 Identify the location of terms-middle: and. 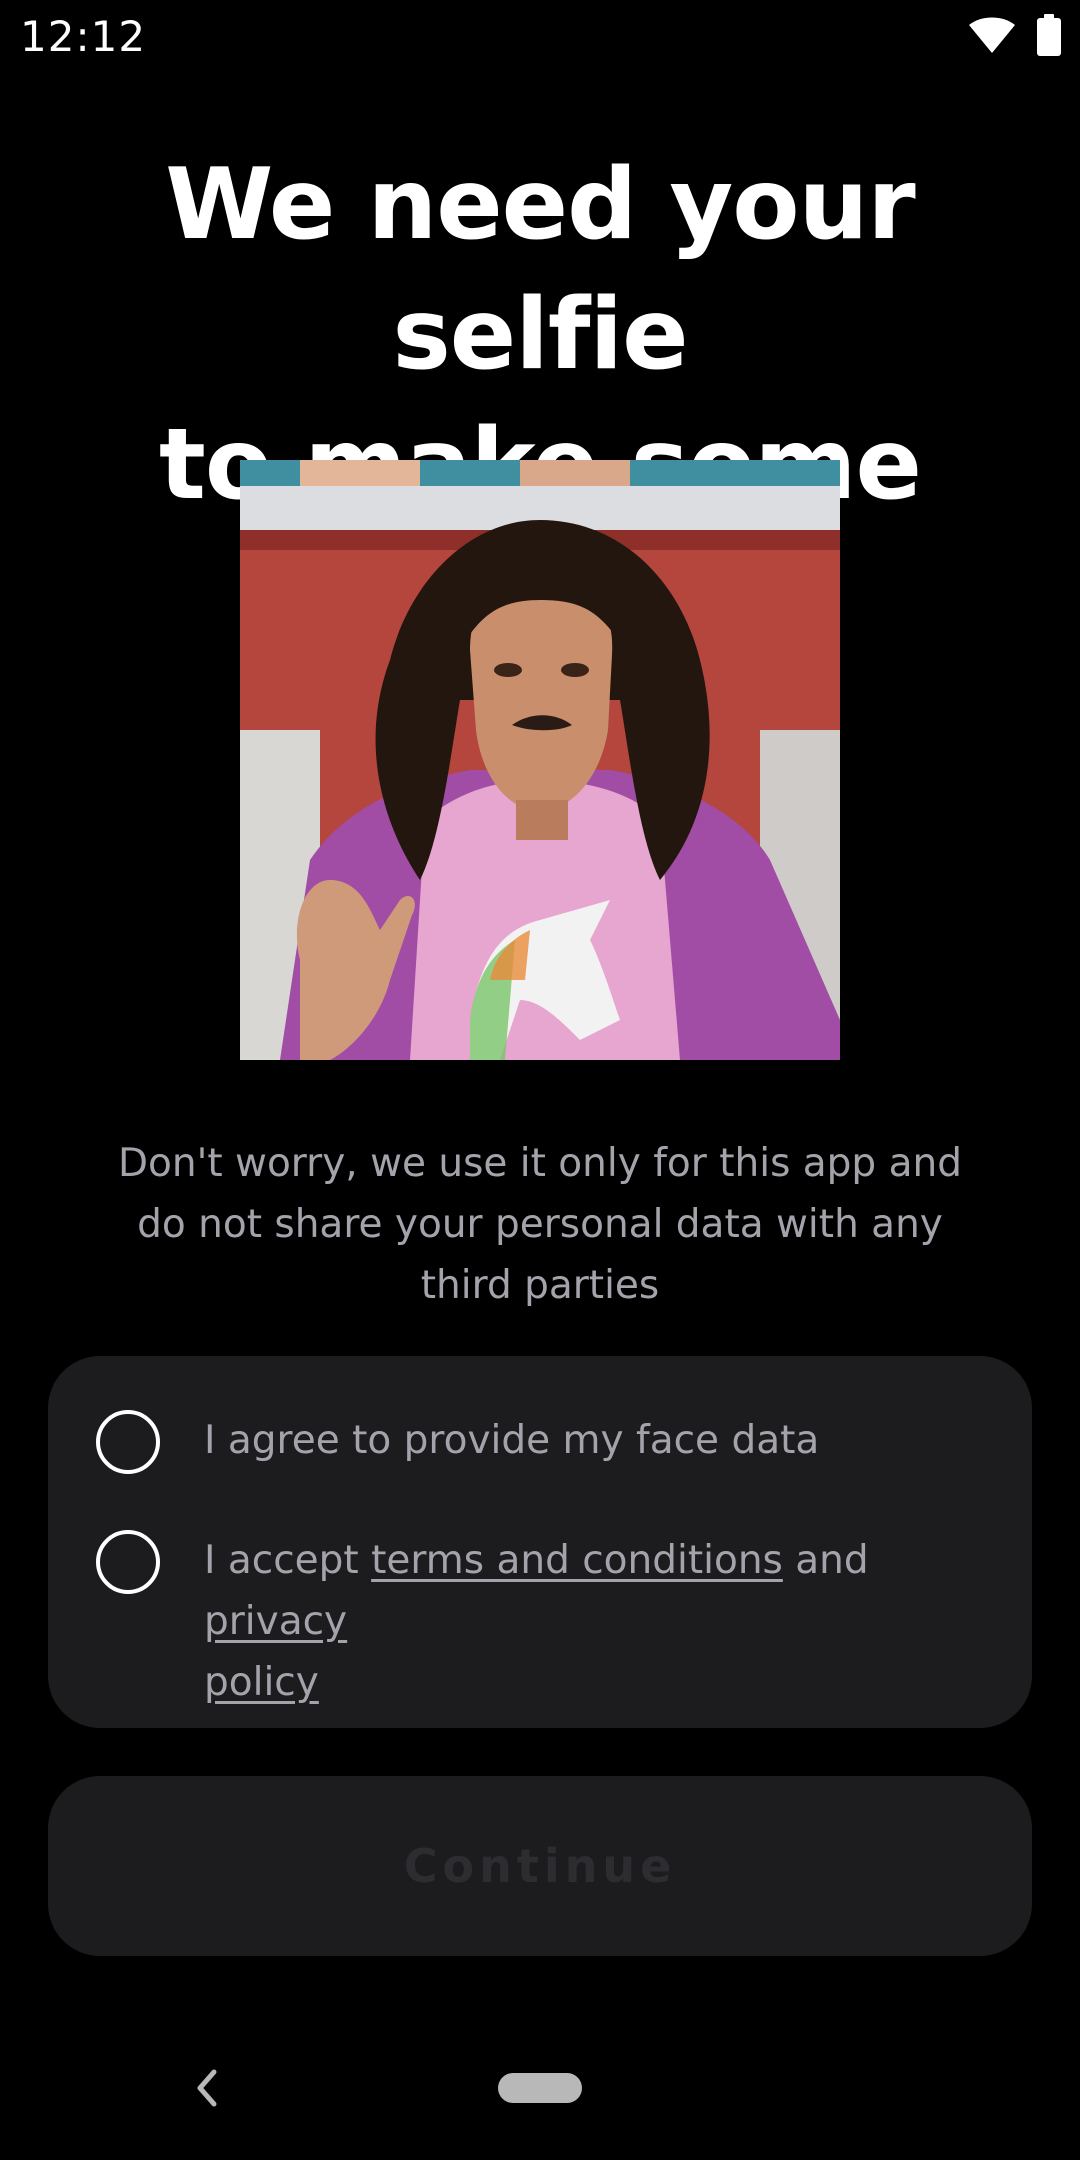
(825, 1560).